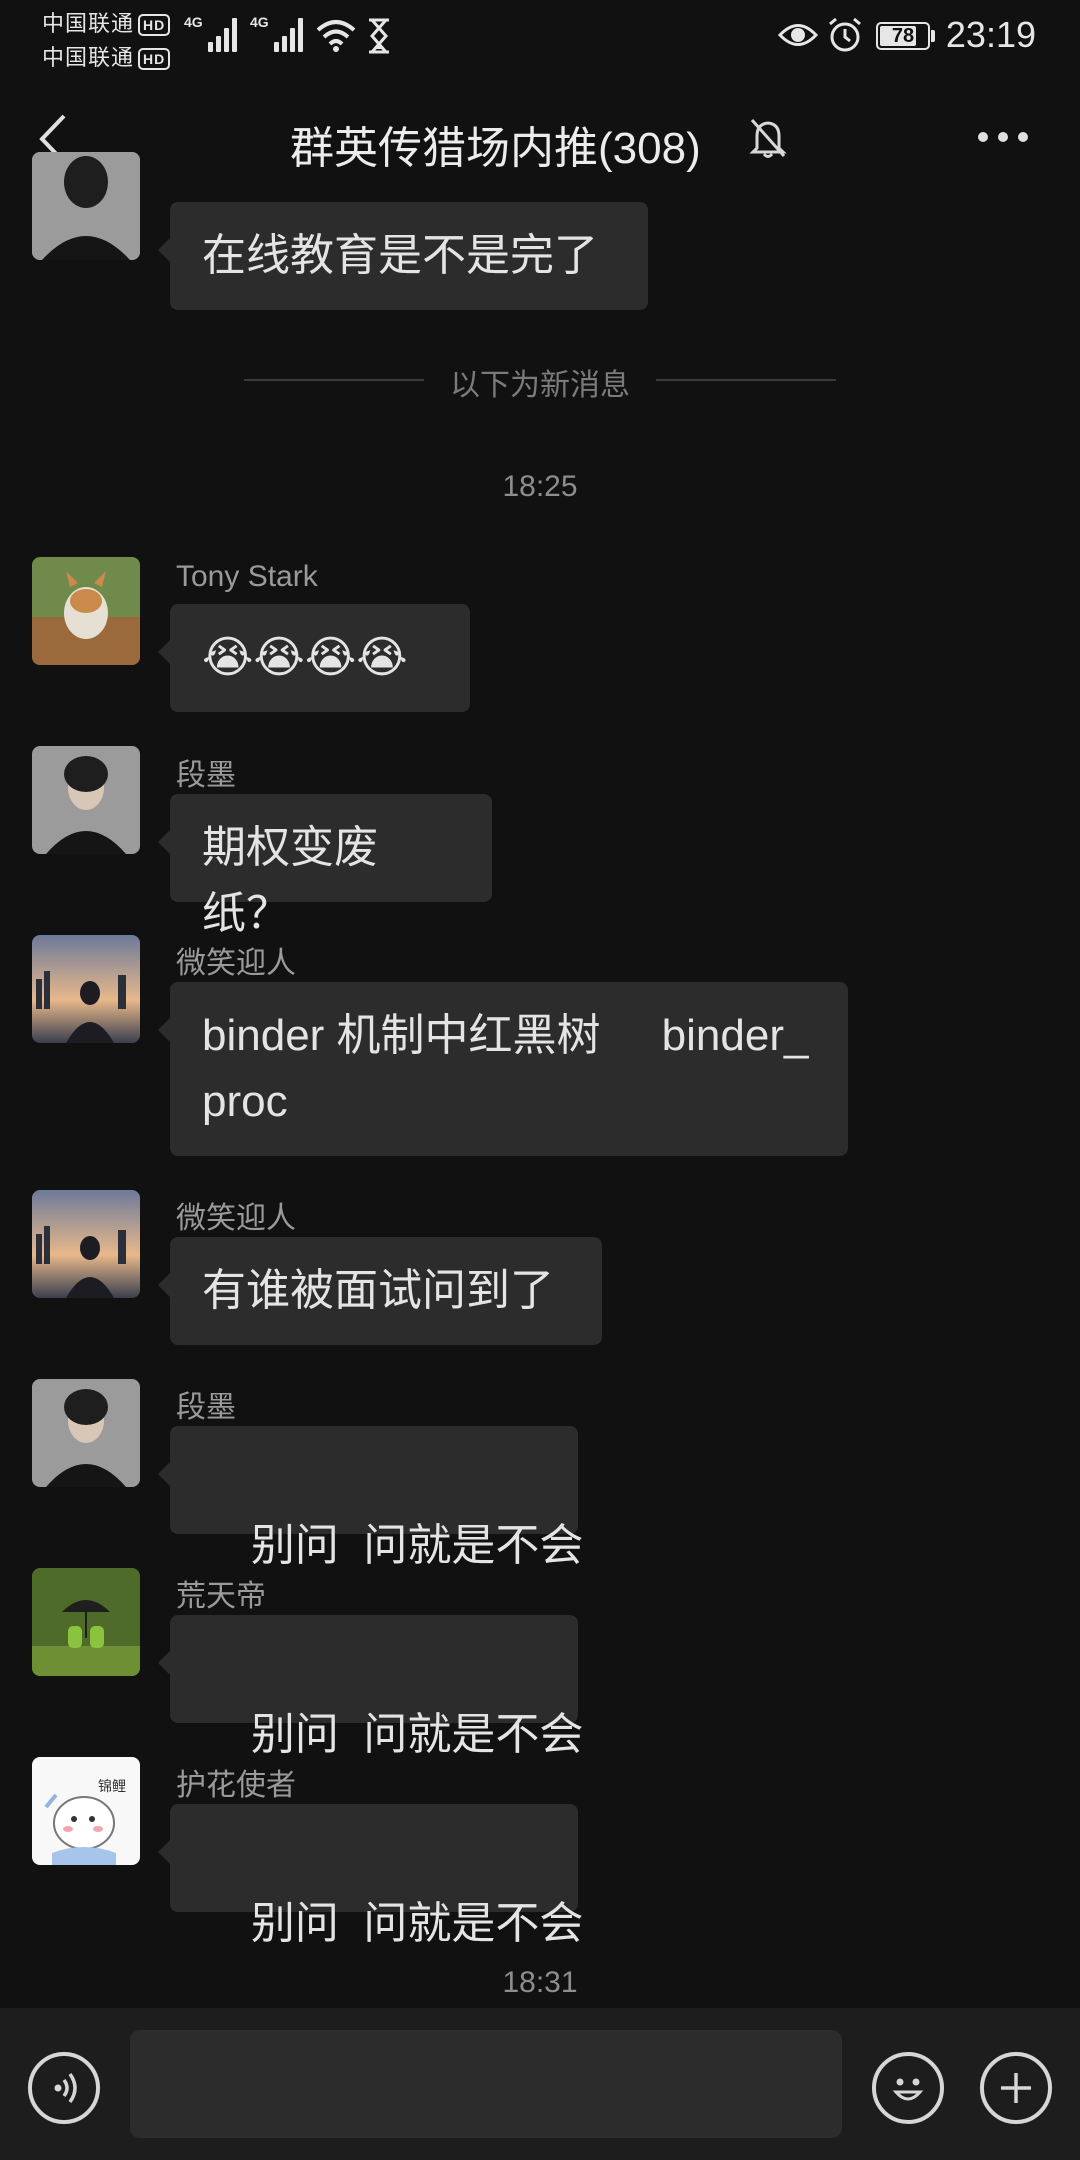 Image resolution: width=1080 pixels, height=2160 pixels. I want to click on timestamp-separator: 18:25, so click(540, 486).